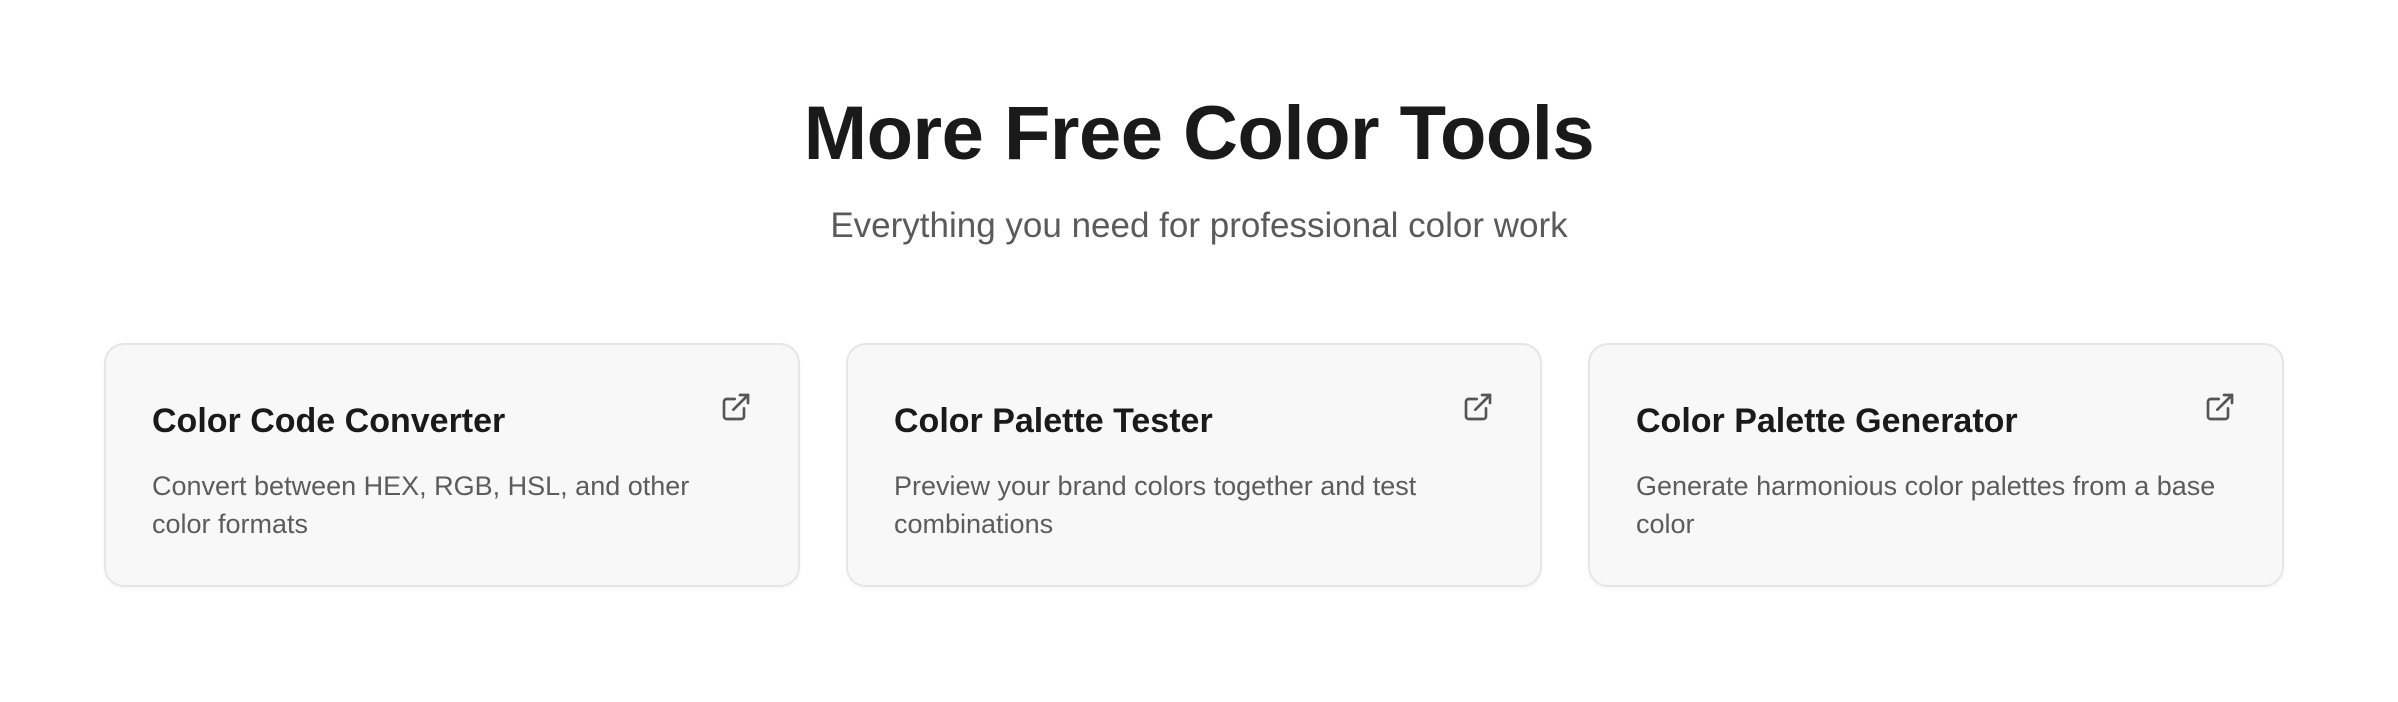 The height and width of the screenshot is (702, 2398). I want to click on card-title: Color Code Converter, so click(329, 421).